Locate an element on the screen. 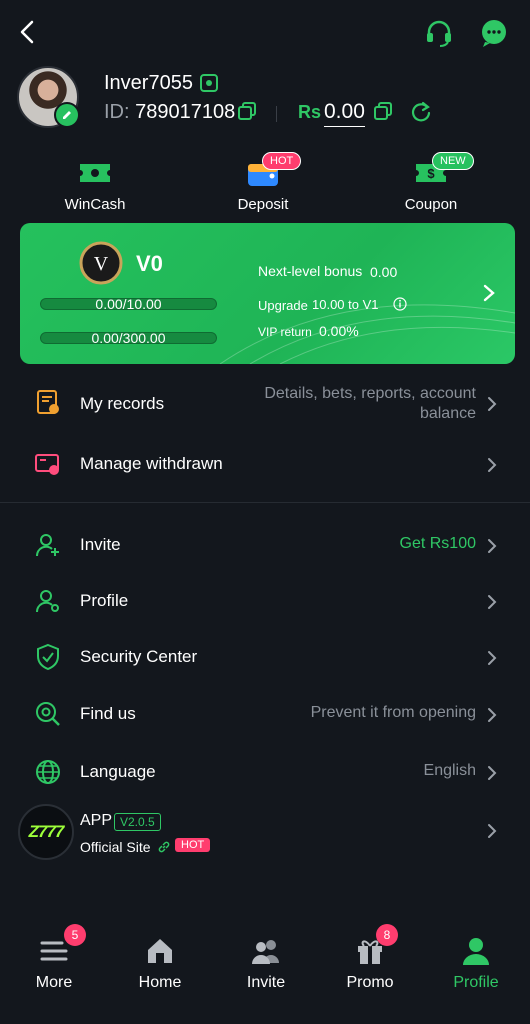  wincash-button: WinCash is located at coordinates (95, 182).